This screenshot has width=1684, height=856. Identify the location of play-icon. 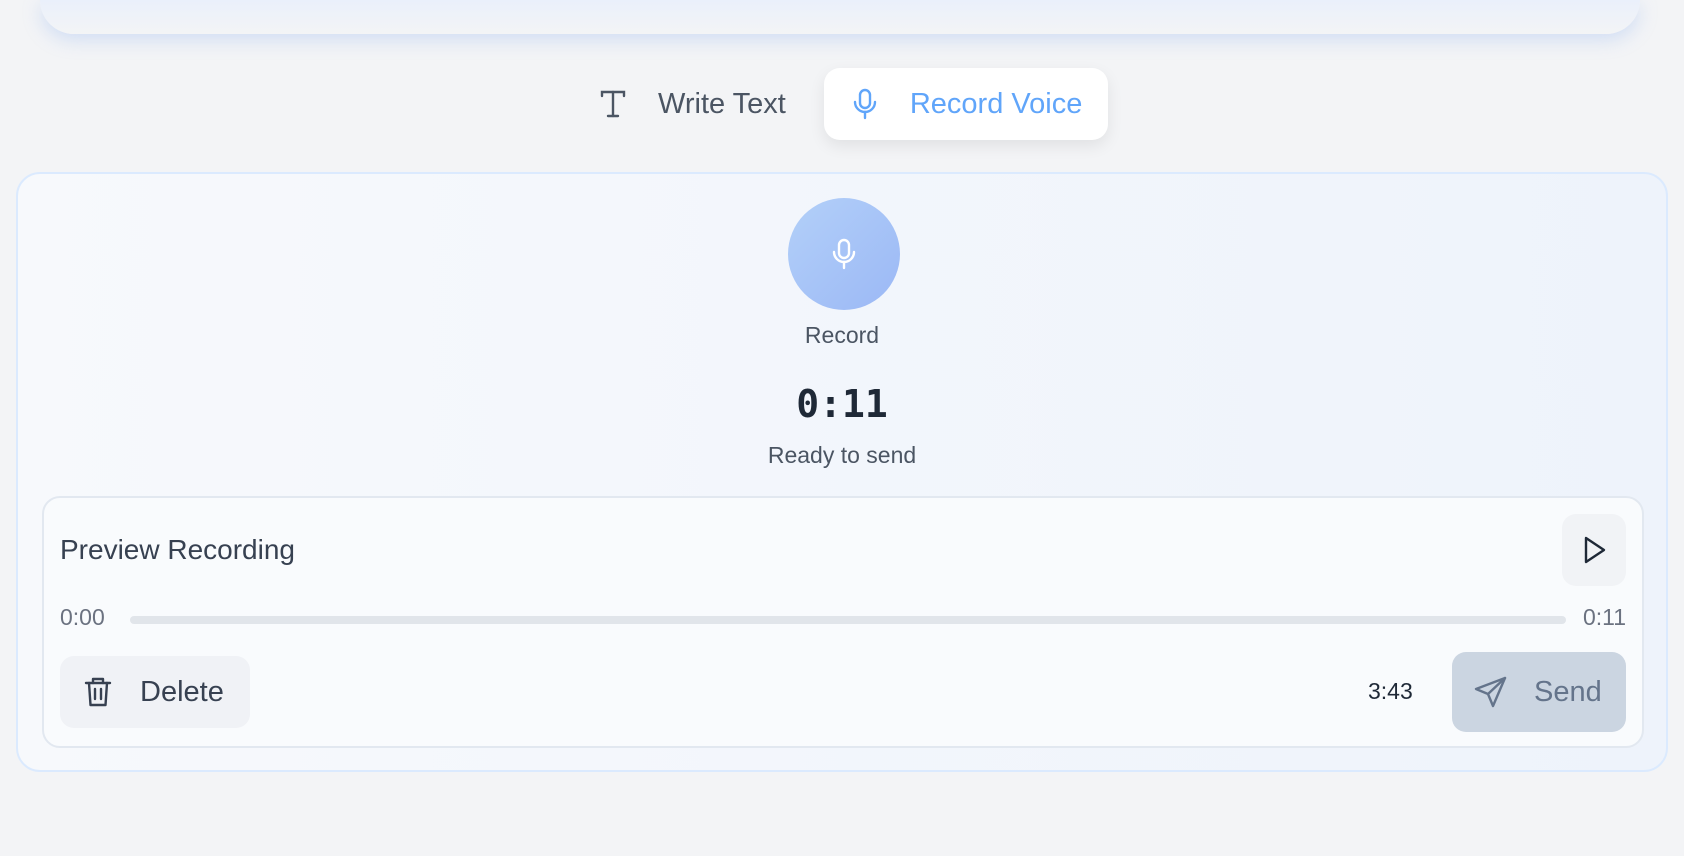
(1594, 550).